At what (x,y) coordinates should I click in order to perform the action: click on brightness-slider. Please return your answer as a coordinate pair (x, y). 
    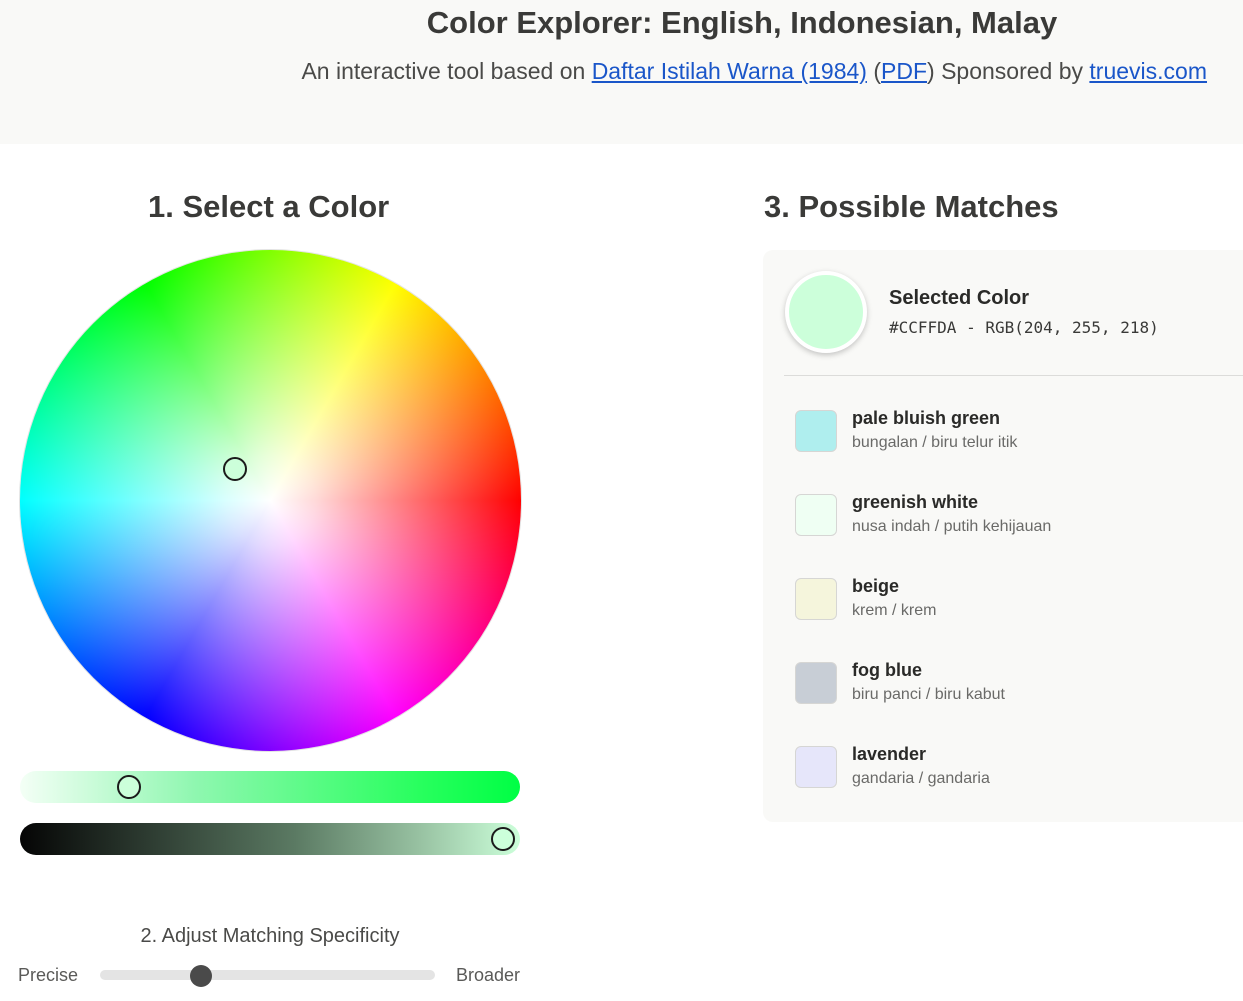
    Looking at the image, I should click on (270, 839).